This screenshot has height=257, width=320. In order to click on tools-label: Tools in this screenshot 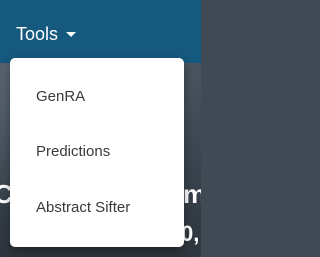, I will do `click(37, 33)`.